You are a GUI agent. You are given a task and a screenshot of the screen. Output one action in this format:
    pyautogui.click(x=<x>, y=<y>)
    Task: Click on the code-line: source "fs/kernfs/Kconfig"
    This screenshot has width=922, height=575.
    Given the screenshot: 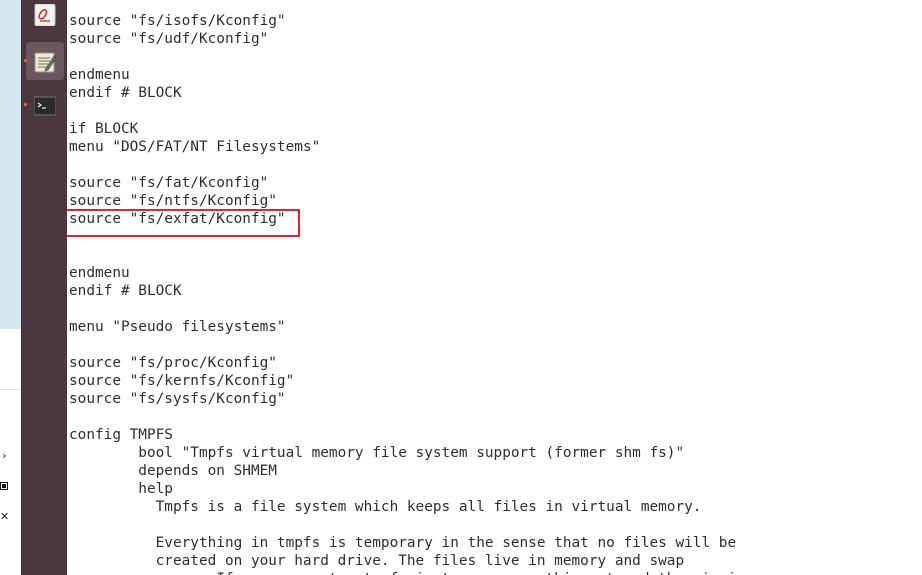 What is the action you would take?
    pyautogui.click(x=182, y=381)
    